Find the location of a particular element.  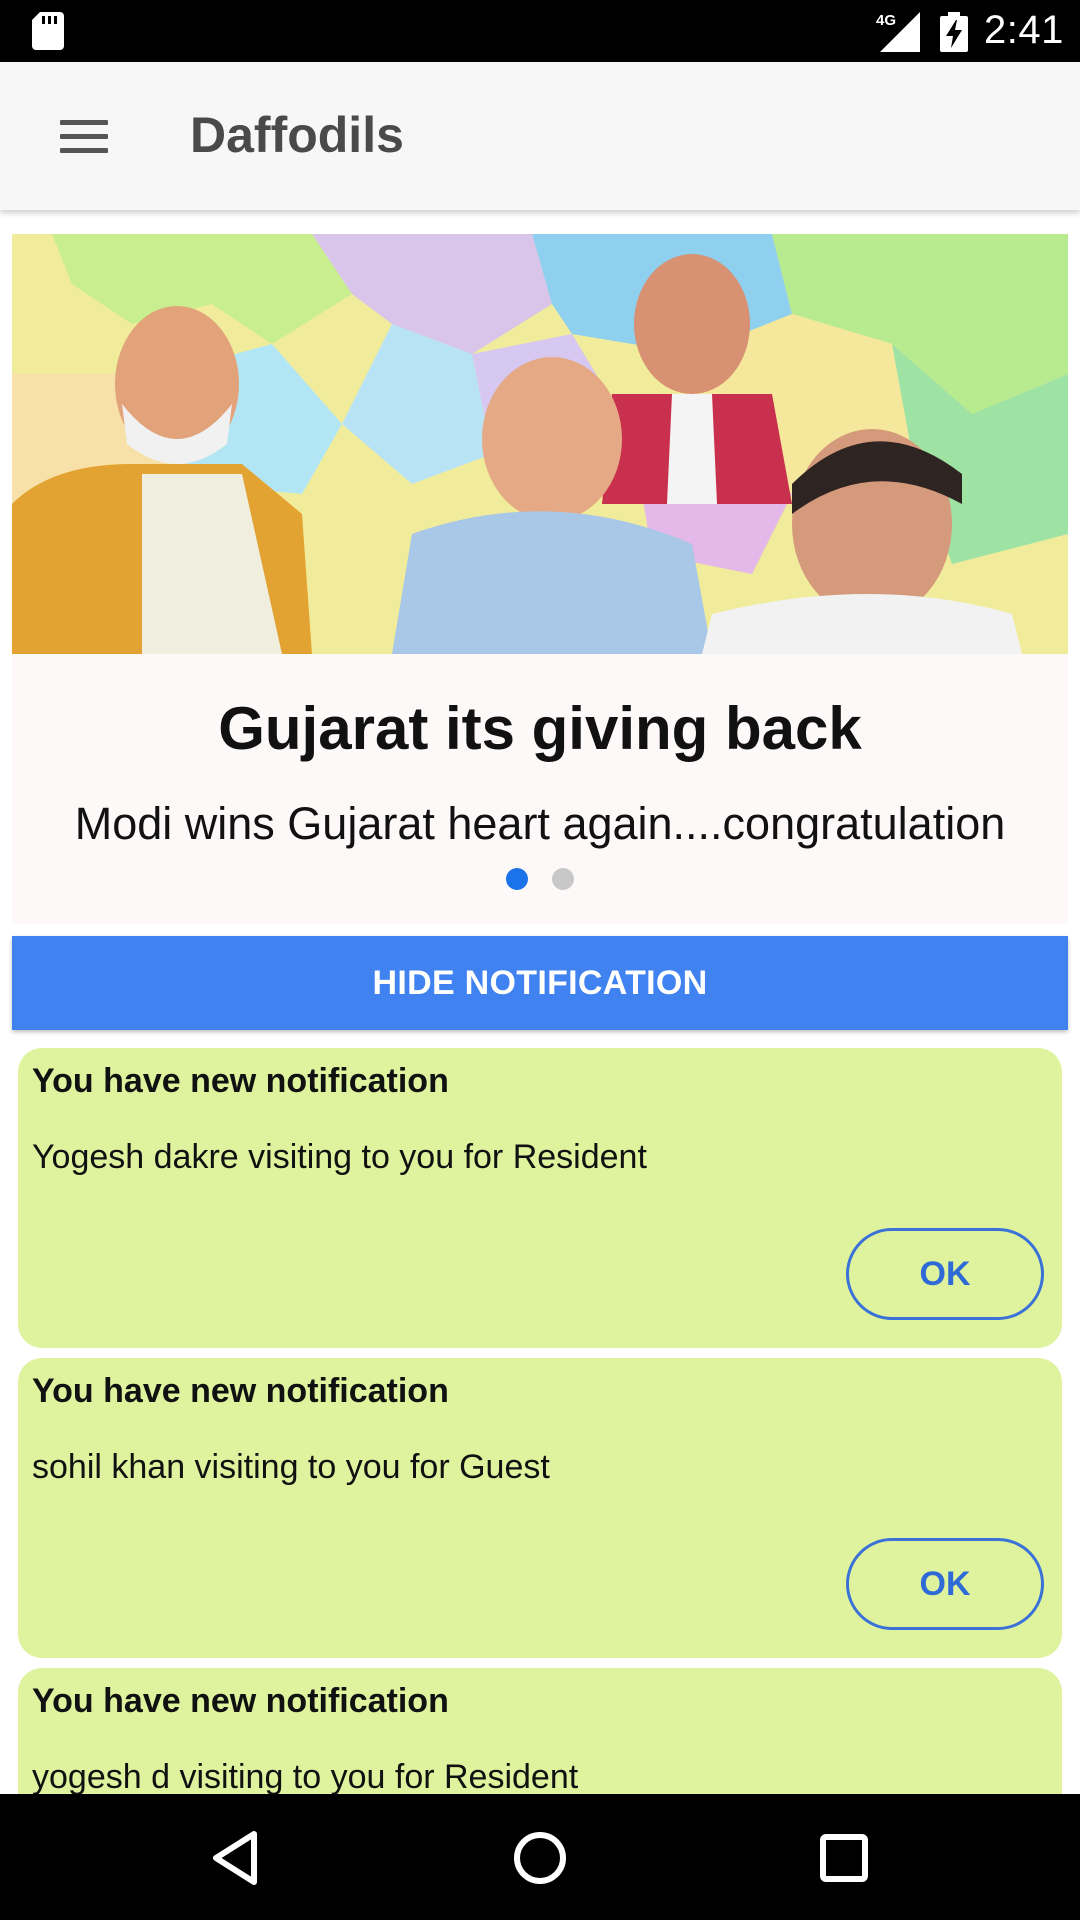

carousel-dot is located at coordinates (563, 879).